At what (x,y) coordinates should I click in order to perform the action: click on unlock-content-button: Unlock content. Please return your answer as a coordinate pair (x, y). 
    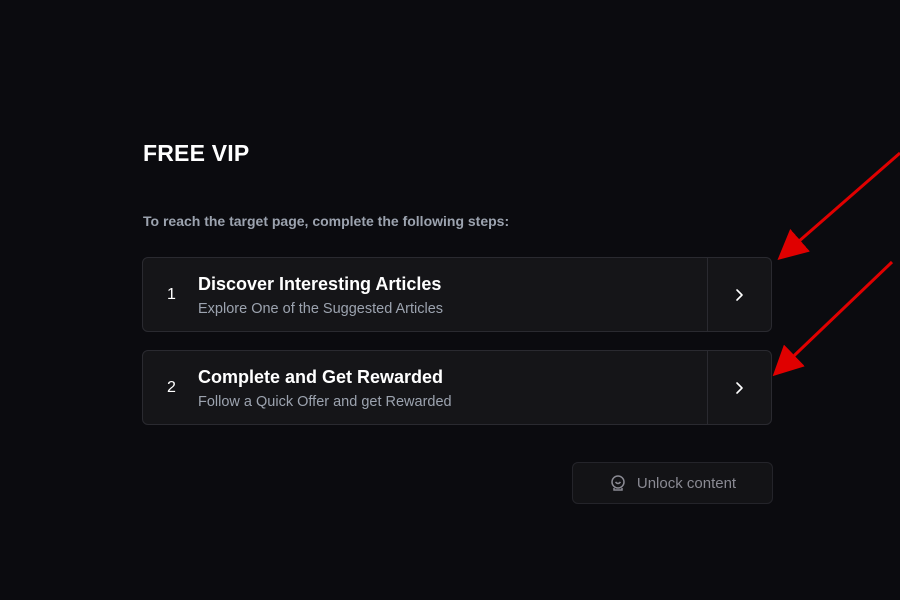
    Looking at the image, I should click on (672, 483).